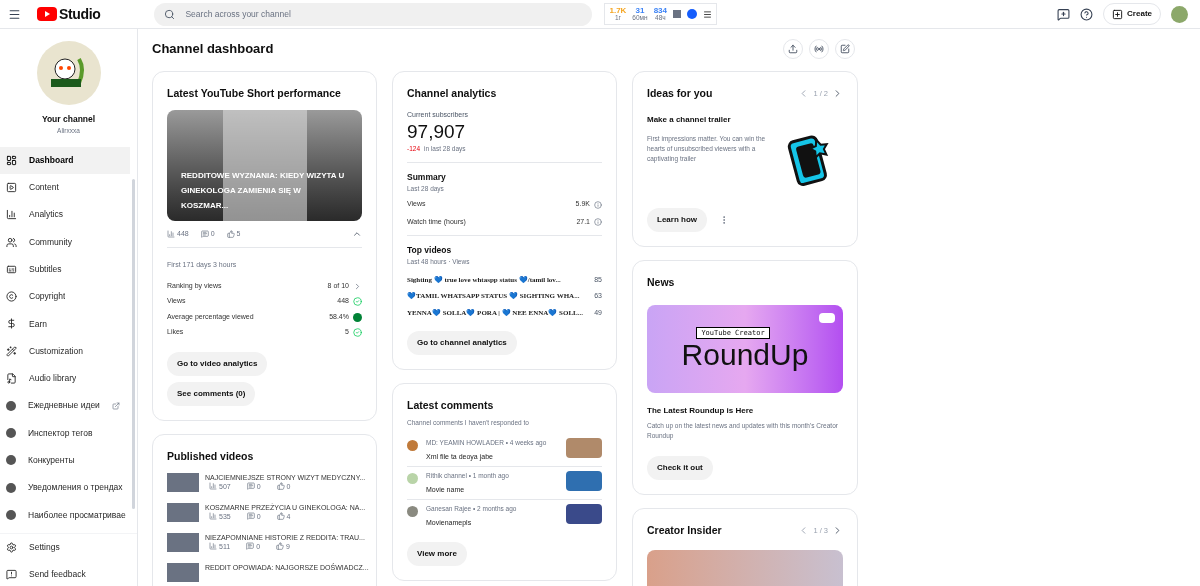 This screenshot has height=586, width=1200. I want to click on play-icon, so click(827, 317).